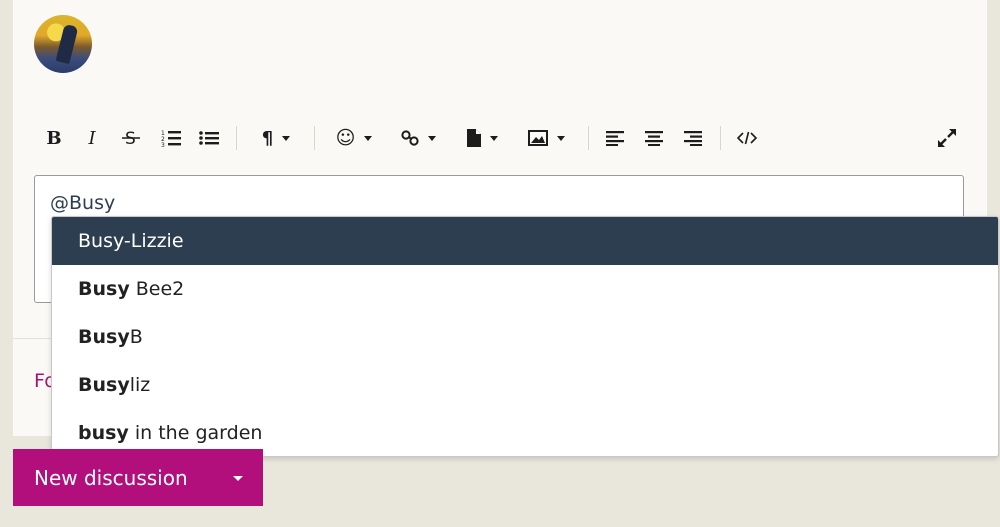 Image resolution: width=1000 pixels, height=527 pixels. I want to click on expand-icon, so click(947, 138).